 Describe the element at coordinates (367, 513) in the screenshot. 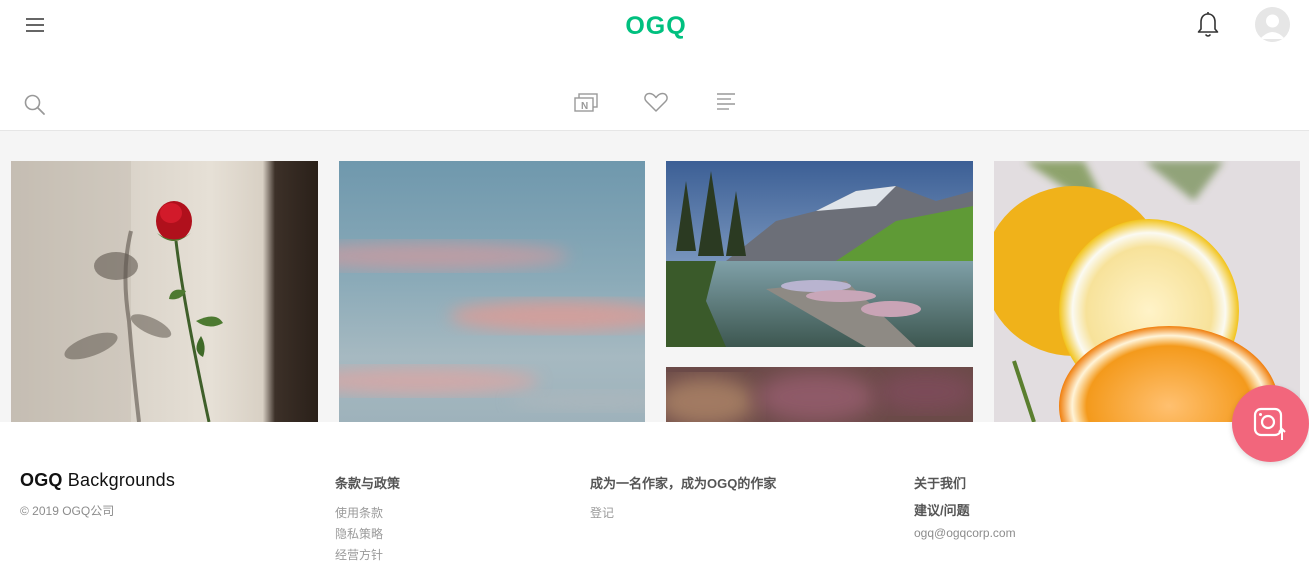

I see `terms-of-use-link: 使用条款` at that location.